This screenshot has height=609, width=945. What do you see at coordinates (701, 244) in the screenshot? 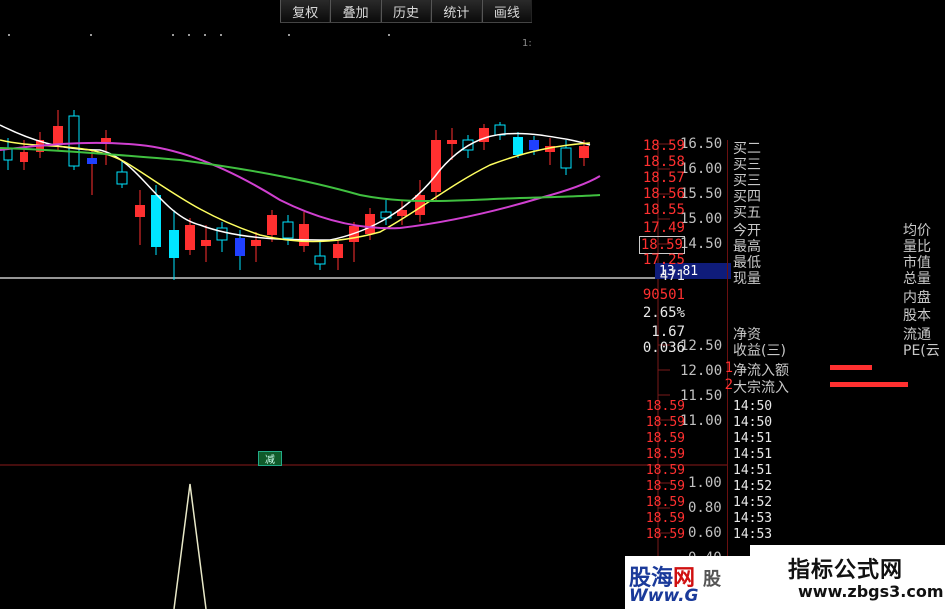
I see `axis-label-main: 14.50` at bounding box center [701, 244].